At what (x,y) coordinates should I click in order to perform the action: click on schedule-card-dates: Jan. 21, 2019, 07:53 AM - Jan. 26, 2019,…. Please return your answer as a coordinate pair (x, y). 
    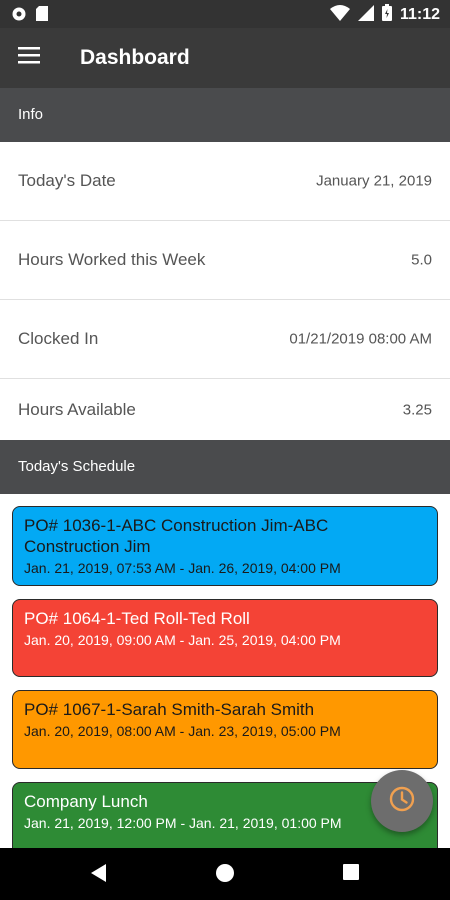
    Looking at the image, I should click on (182, 568).